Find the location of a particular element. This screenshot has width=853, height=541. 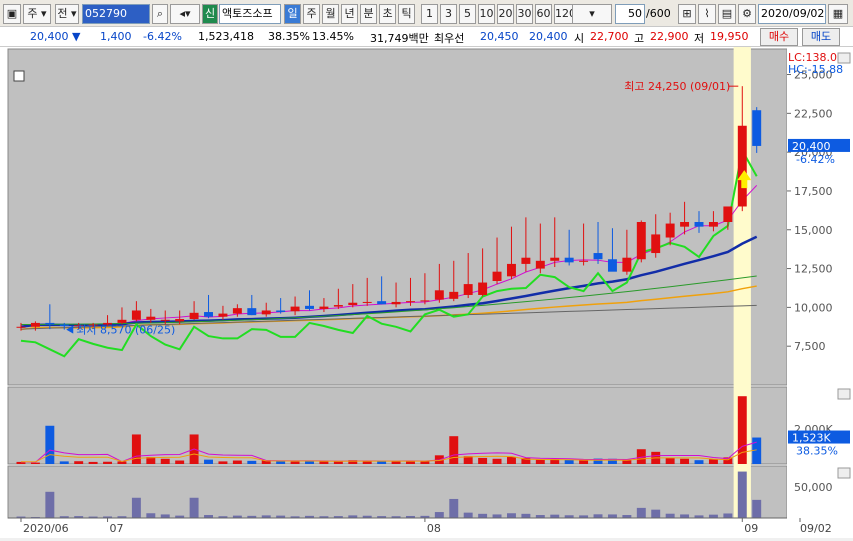

stock-name: 액토즈소프 is located at coordinates (250, 14).